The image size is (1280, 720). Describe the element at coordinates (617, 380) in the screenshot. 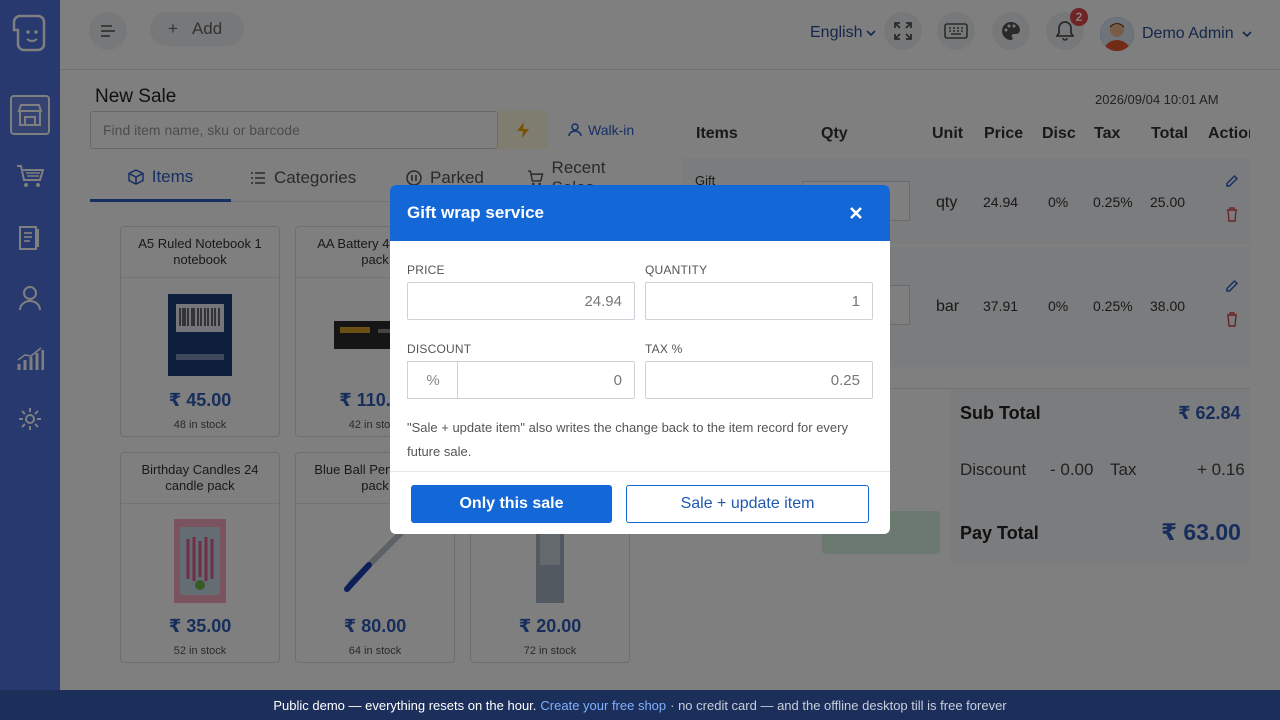

I see `discount-value: 0` at that location.